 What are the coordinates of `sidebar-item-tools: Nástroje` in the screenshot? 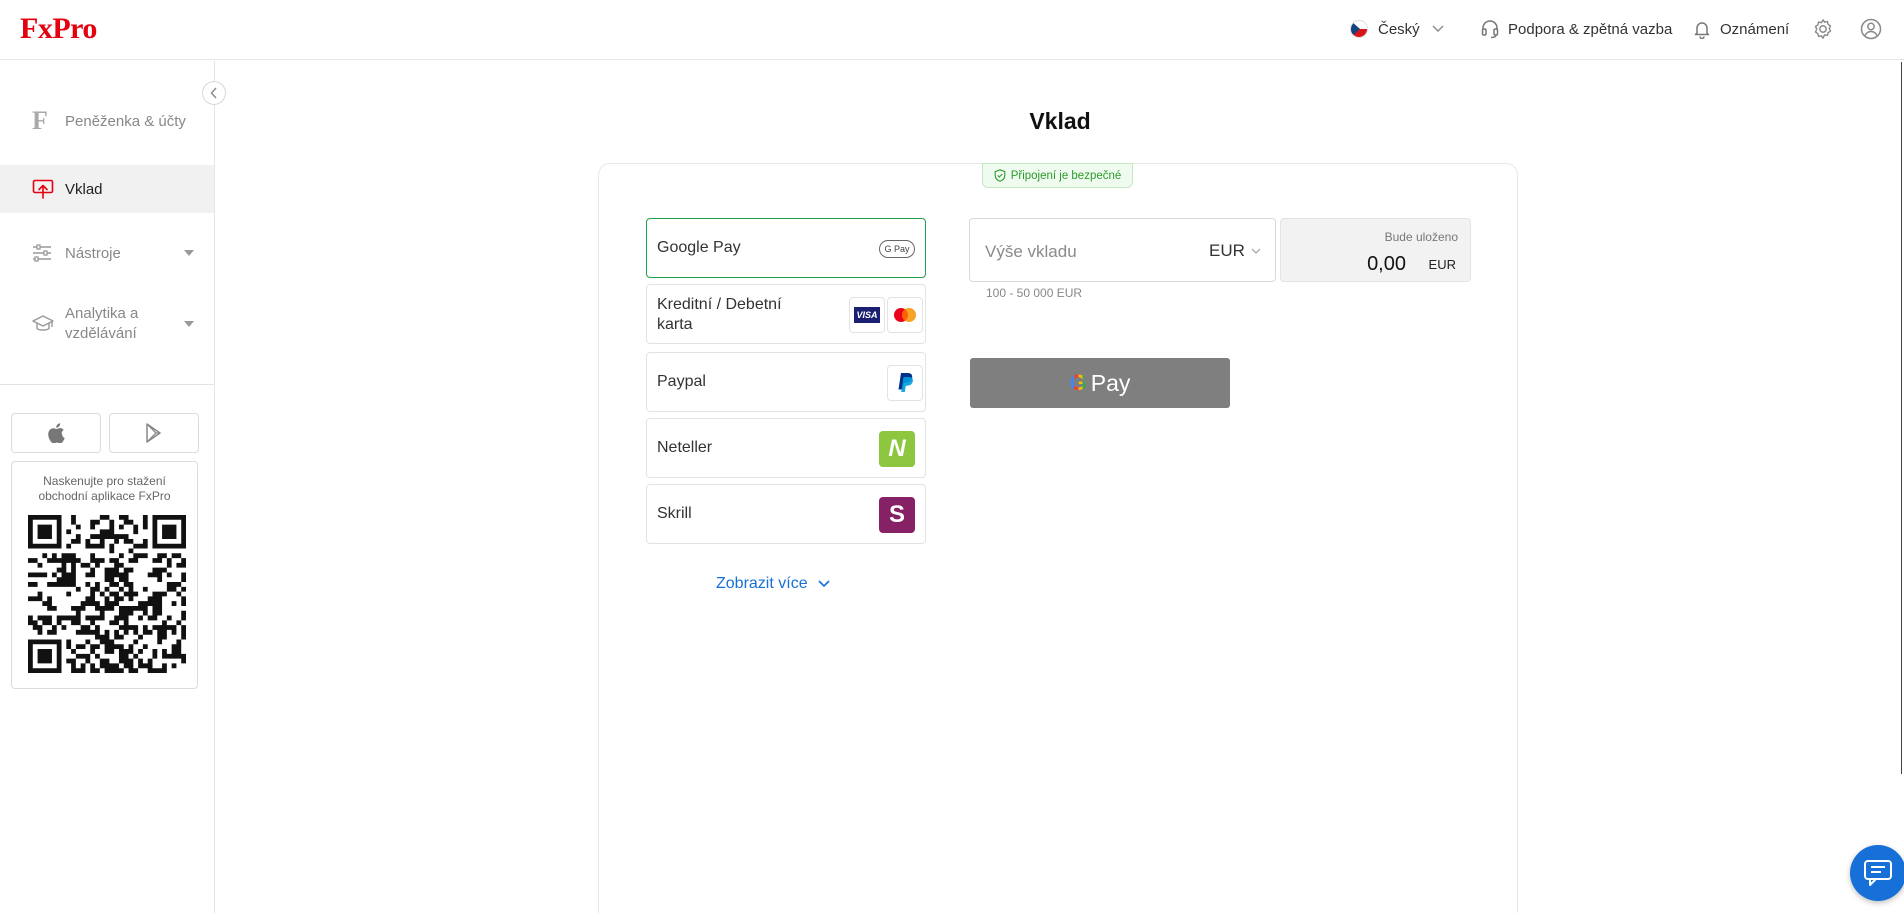 It's located at (107, 253).